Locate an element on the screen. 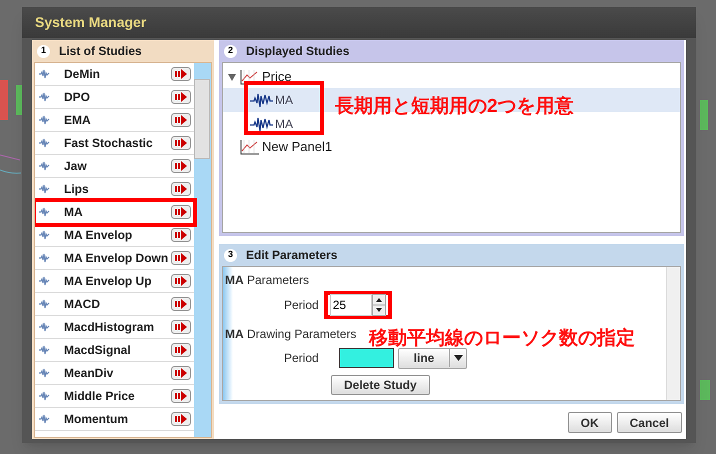 The image size is (716, 454). study-name: Jaw is located at coordinates (76, 166).